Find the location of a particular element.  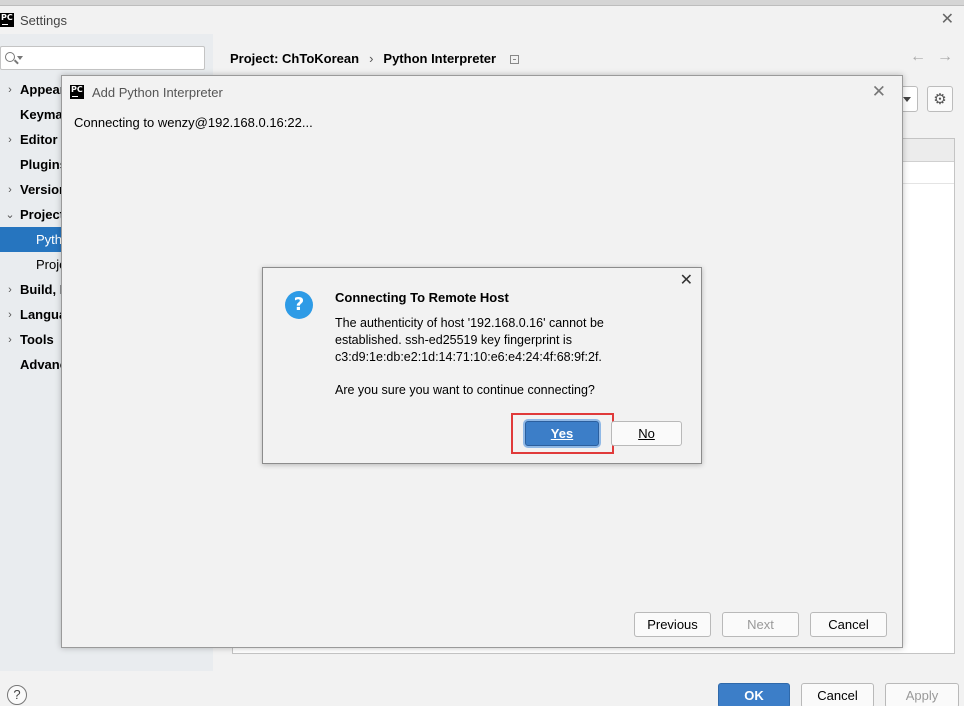

dialog-cancel-button: Cancel is located at coordinates (848, 624).